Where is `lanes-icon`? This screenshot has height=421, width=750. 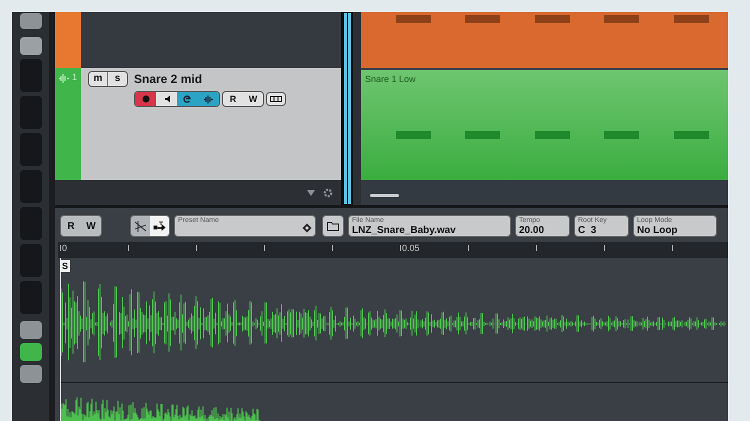 lanes-icon is located at coordinates (276, 99).